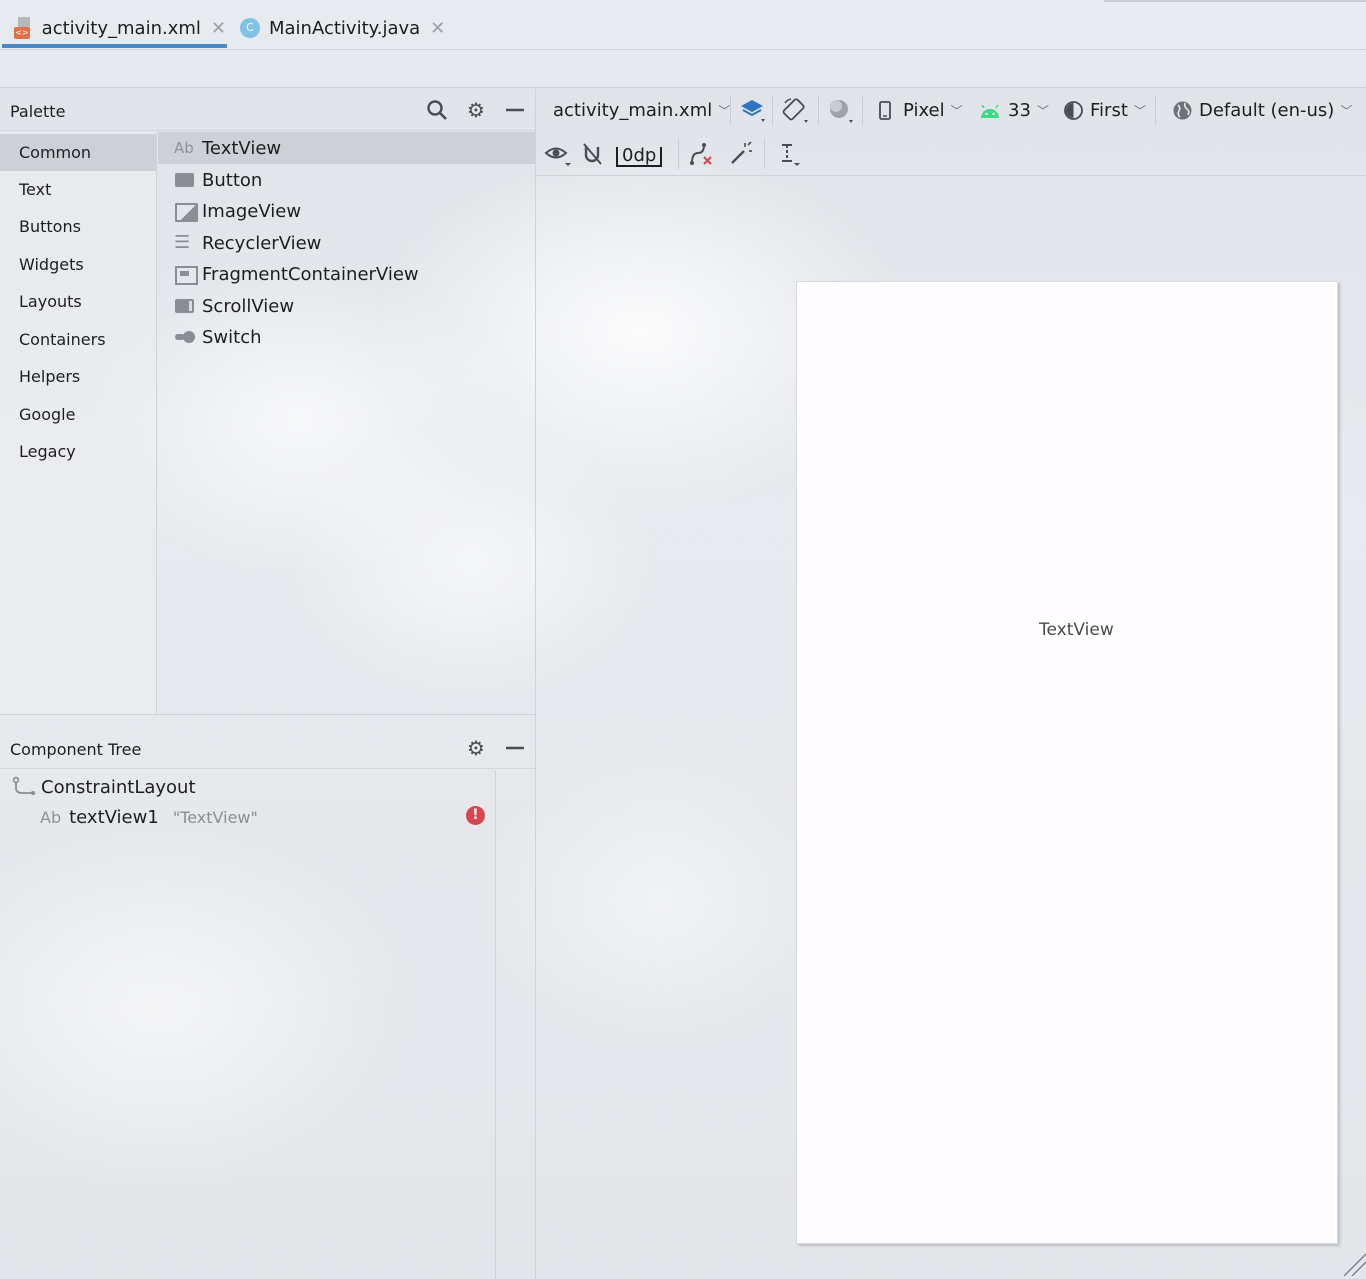 This screenshot has height=1279, width=1366. What do you see at coordinates (741, 154) in the screenshot?
I see `infer-constraints-icon` at bounding box center [741, 154].